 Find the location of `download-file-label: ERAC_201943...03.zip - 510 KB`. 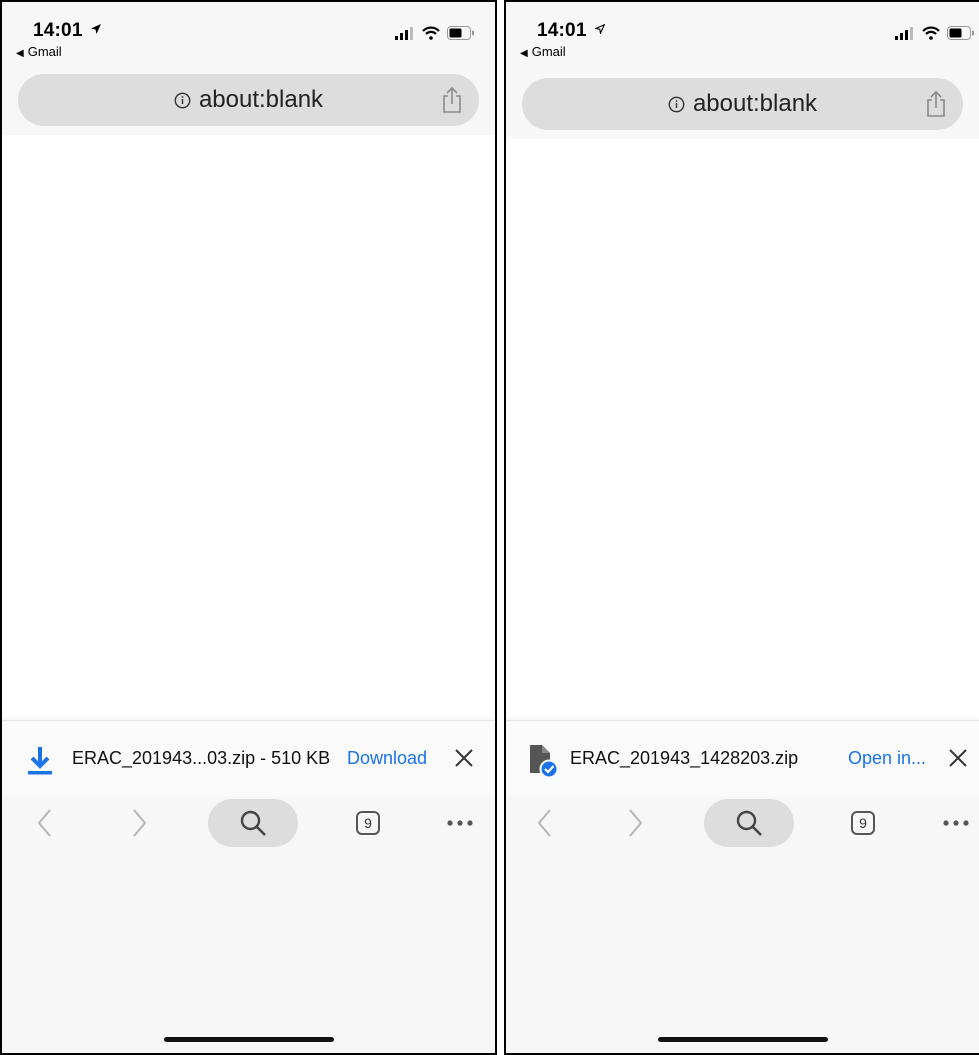

download-file-label: ERAC_201943...03.zip - 510 KB is located at coordinates (201, 758).